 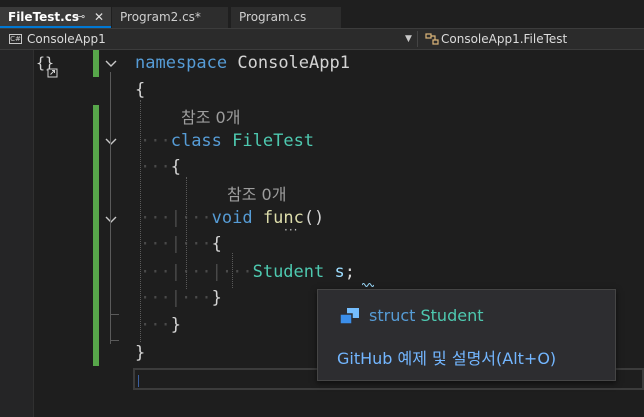 What do you see at coordinates (446, 359) in the screenshot?
I see `github-examples-link: GitHub 예제 및 설명서(Alt+O)` at bounding box center [446, 359].